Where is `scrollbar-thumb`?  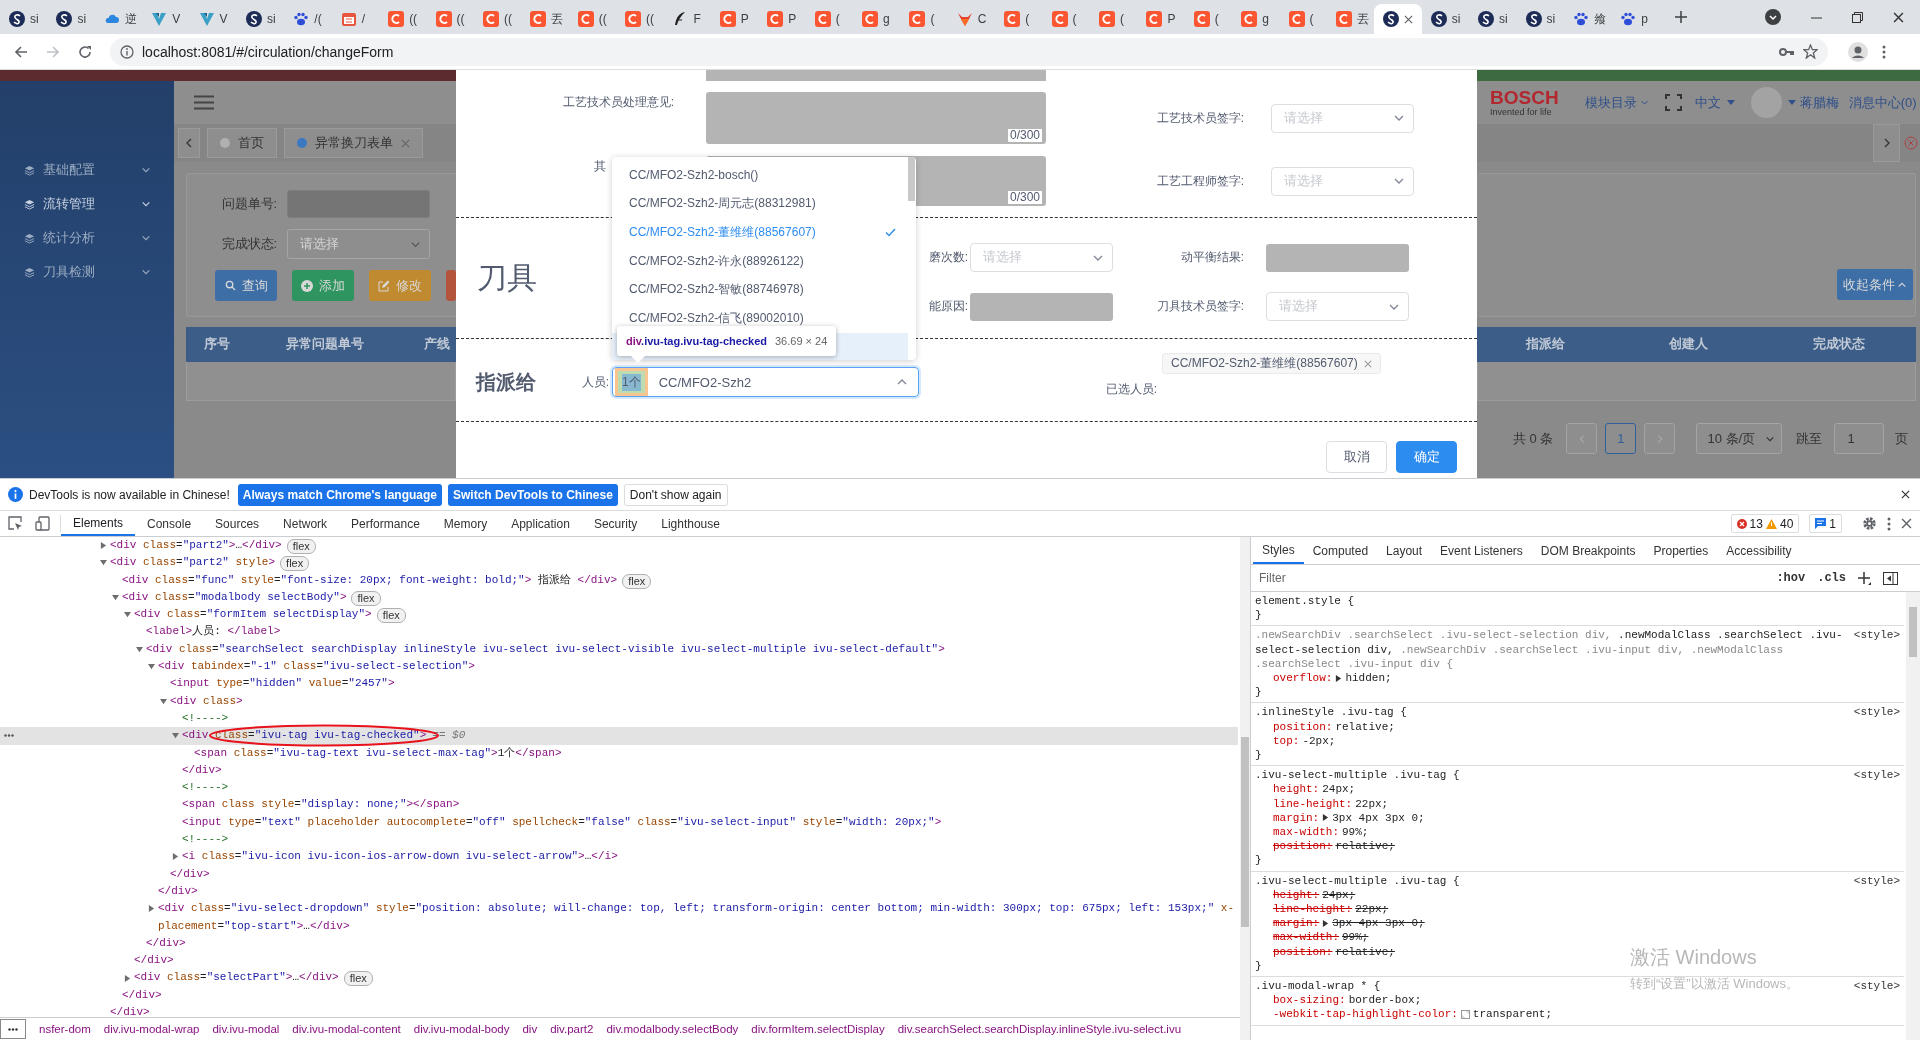
scrollbar-thumb is located at coordinates (1913, 632).